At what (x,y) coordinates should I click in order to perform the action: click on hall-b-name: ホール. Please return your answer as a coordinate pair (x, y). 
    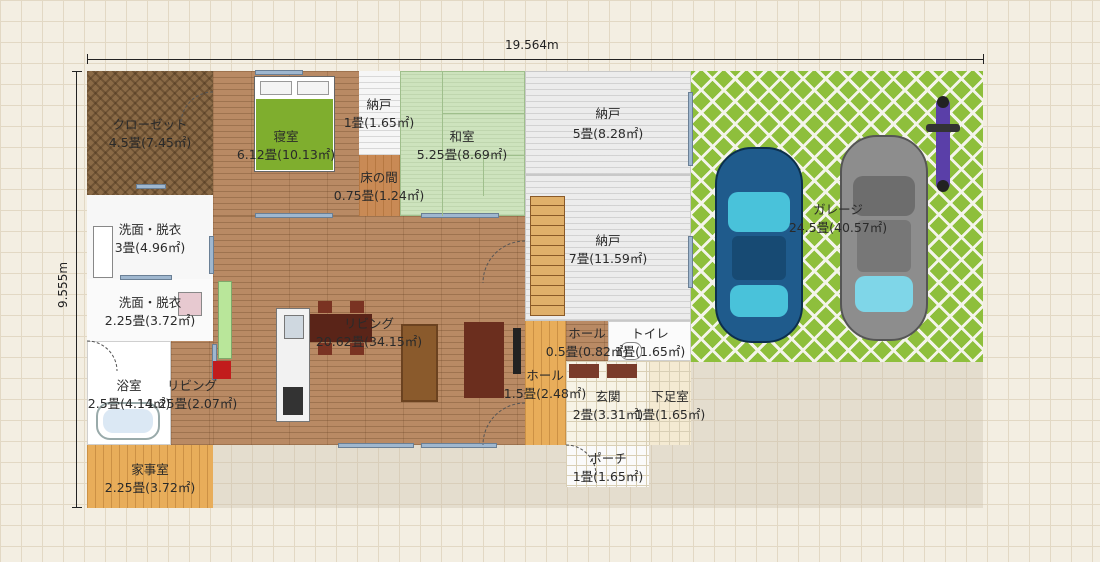
    Looking at the image, I should click on (545, 375).